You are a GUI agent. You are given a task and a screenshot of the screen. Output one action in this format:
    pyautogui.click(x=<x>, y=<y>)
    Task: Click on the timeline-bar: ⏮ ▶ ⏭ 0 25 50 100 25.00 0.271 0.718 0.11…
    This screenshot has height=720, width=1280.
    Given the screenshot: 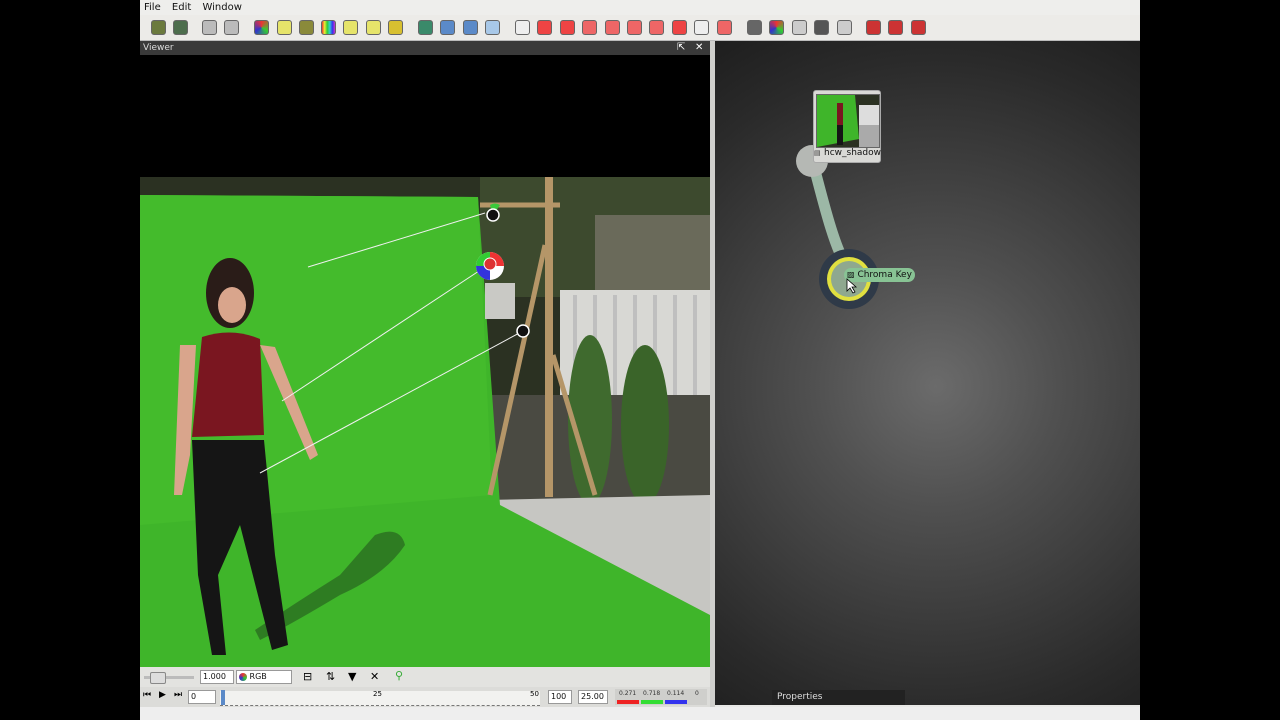 What is the action you would take?
    pyautogui.click(x=425, y=697)
    